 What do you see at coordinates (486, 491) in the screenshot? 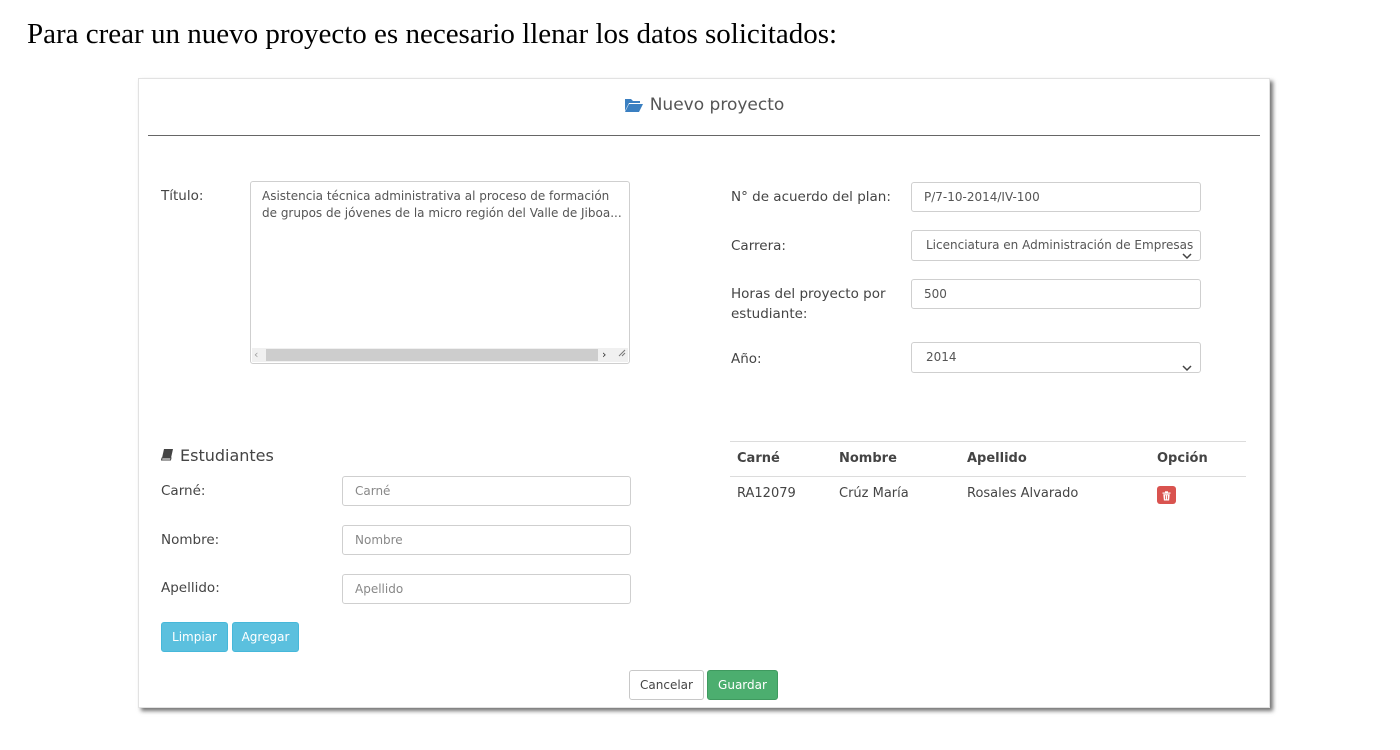
I see `carne-input` at bounding box center [486, 491].